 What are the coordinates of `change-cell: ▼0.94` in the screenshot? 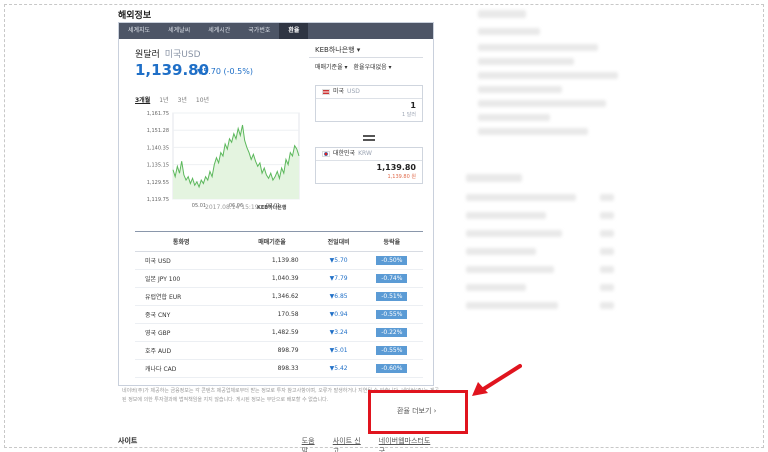 It's located at (338, 314).